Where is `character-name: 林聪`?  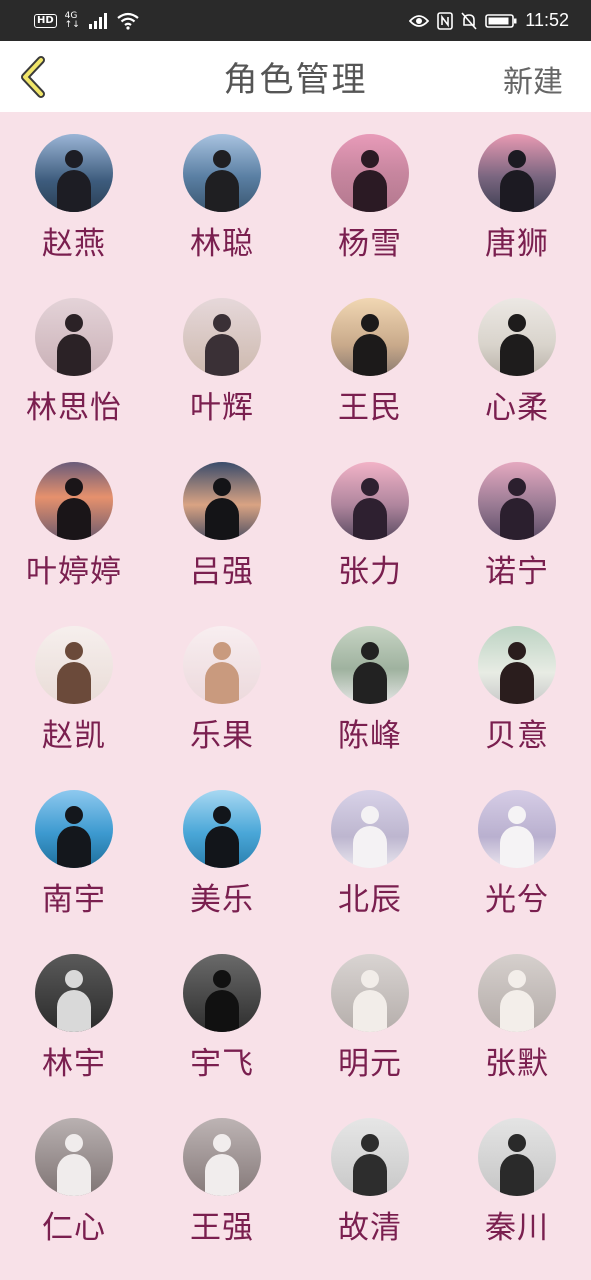 character-name: 林聪 is located at coordinates (222, 244).